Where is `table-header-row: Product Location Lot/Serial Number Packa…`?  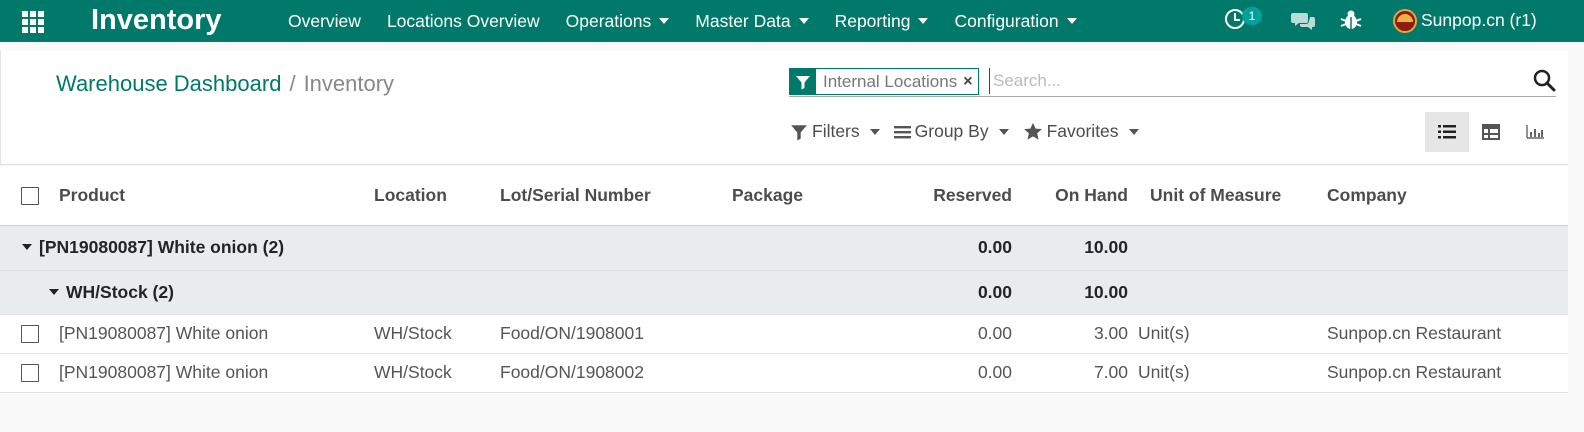
table-header-row: Product Location Lot/Serial Number Packa… is located at coordinates (784, 196).